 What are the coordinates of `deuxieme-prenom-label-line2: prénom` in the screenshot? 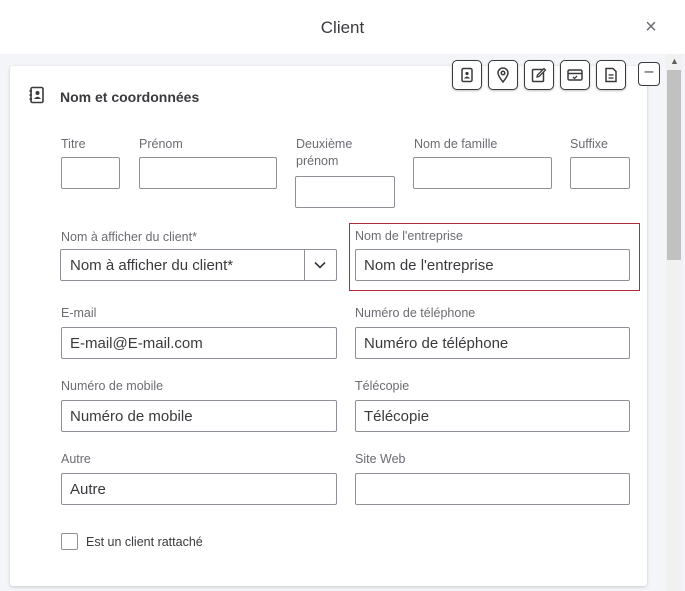 It's located at (317, 161).